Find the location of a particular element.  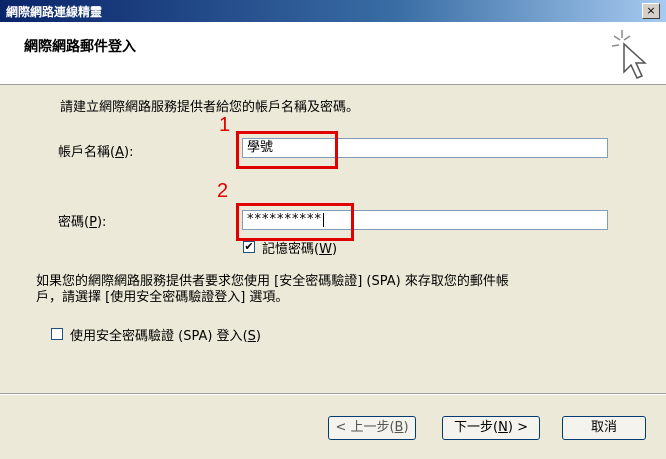

page-title: 網際網路郵件登入 is located at coordinates (80, 47).